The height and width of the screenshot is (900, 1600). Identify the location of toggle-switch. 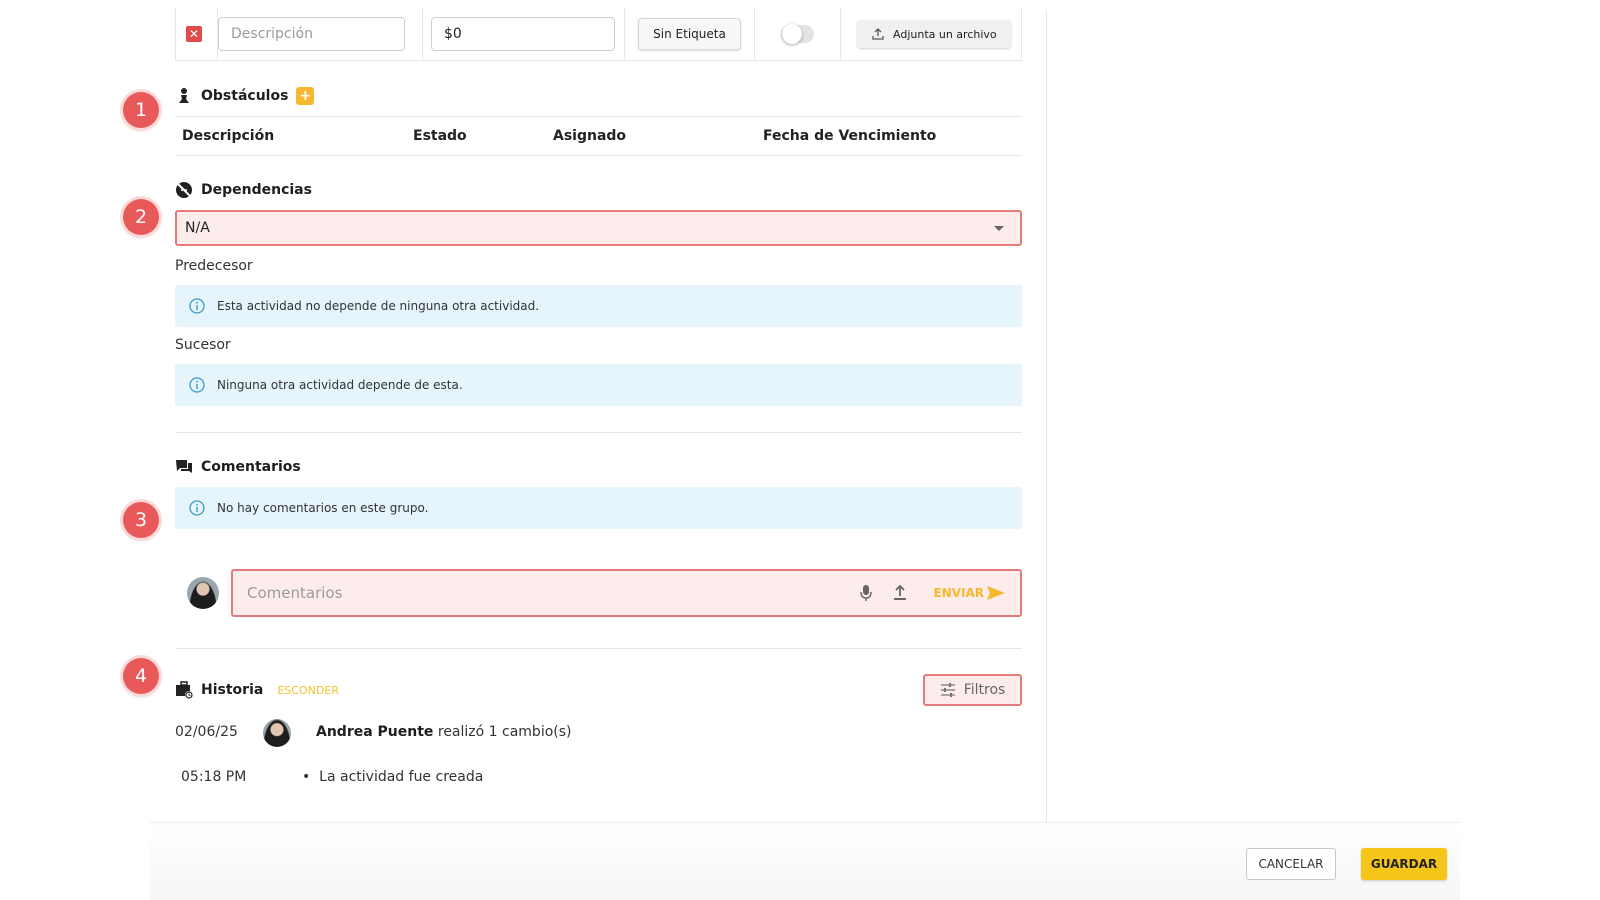
(797, 34).